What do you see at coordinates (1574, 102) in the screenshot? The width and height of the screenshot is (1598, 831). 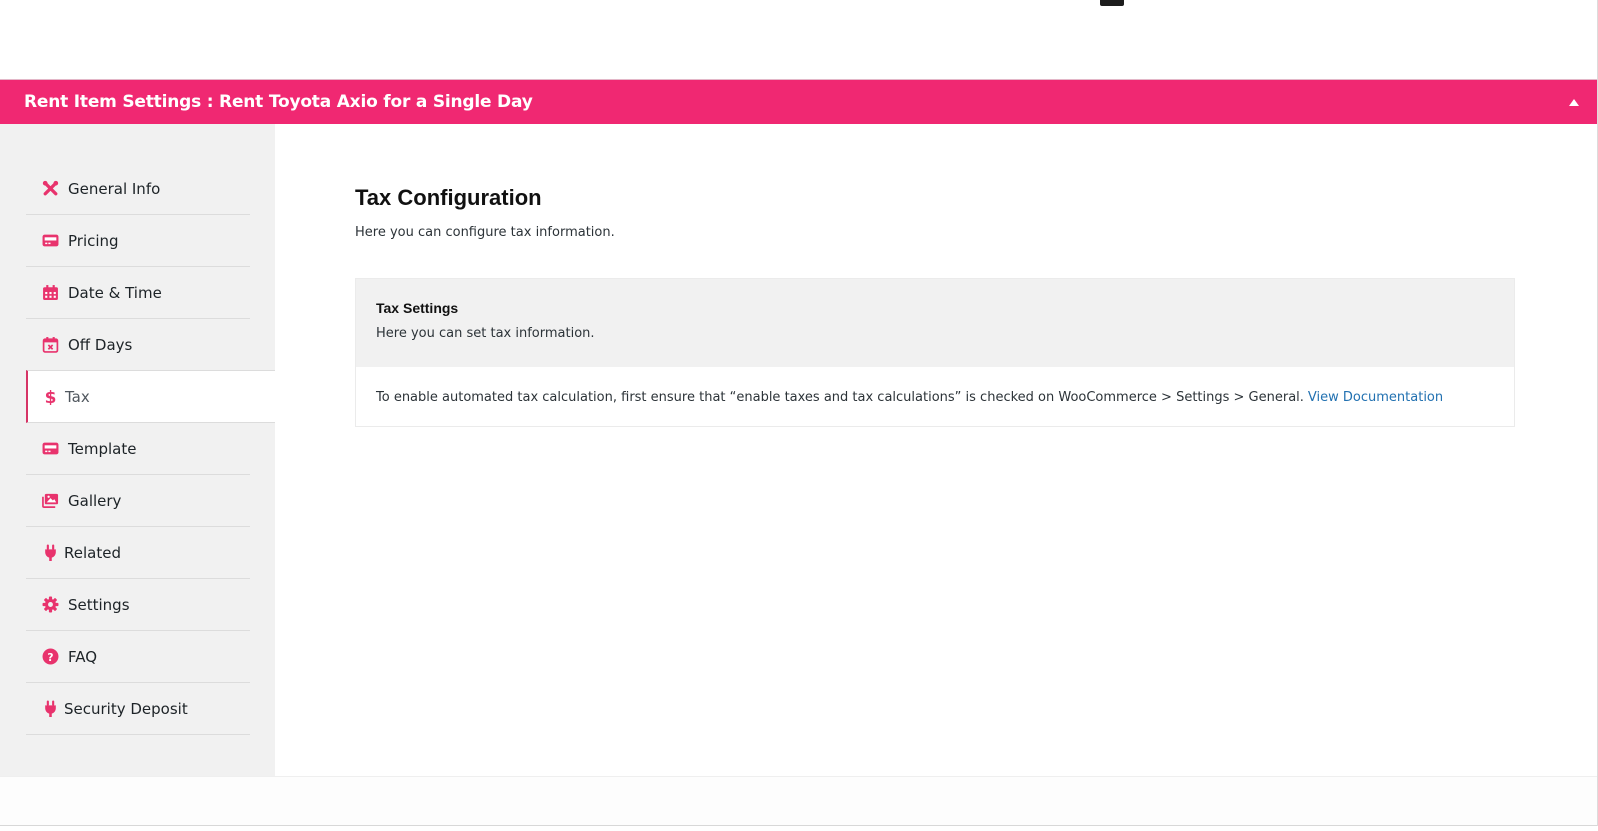 I see `triangle-up-icon` at bounding box center [1574, 102].